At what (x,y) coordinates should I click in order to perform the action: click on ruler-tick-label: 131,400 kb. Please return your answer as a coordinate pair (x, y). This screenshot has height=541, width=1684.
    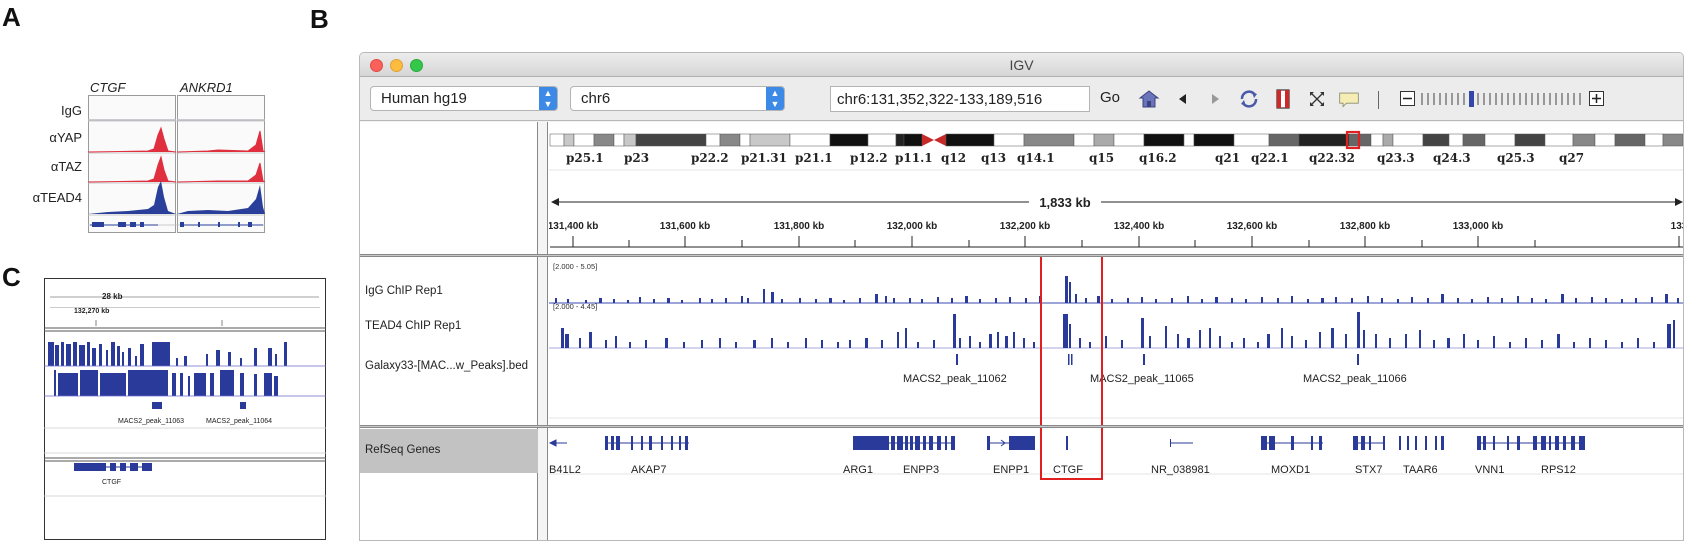
    Looking at the image, I should click on (573, 226).